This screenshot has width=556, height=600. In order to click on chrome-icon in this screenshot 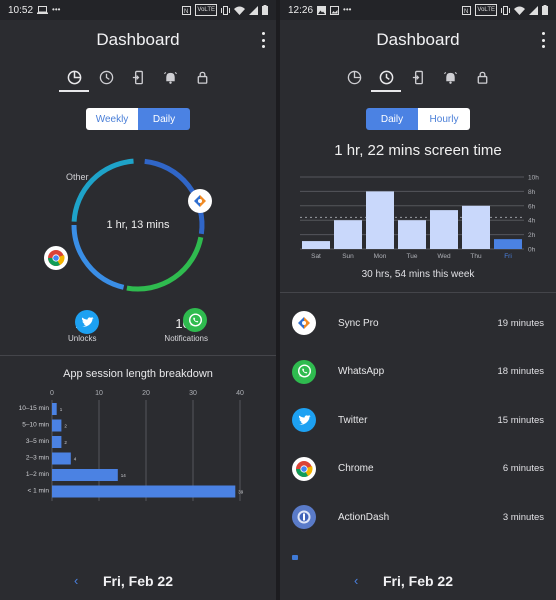, I will do `click(56, 258)`.